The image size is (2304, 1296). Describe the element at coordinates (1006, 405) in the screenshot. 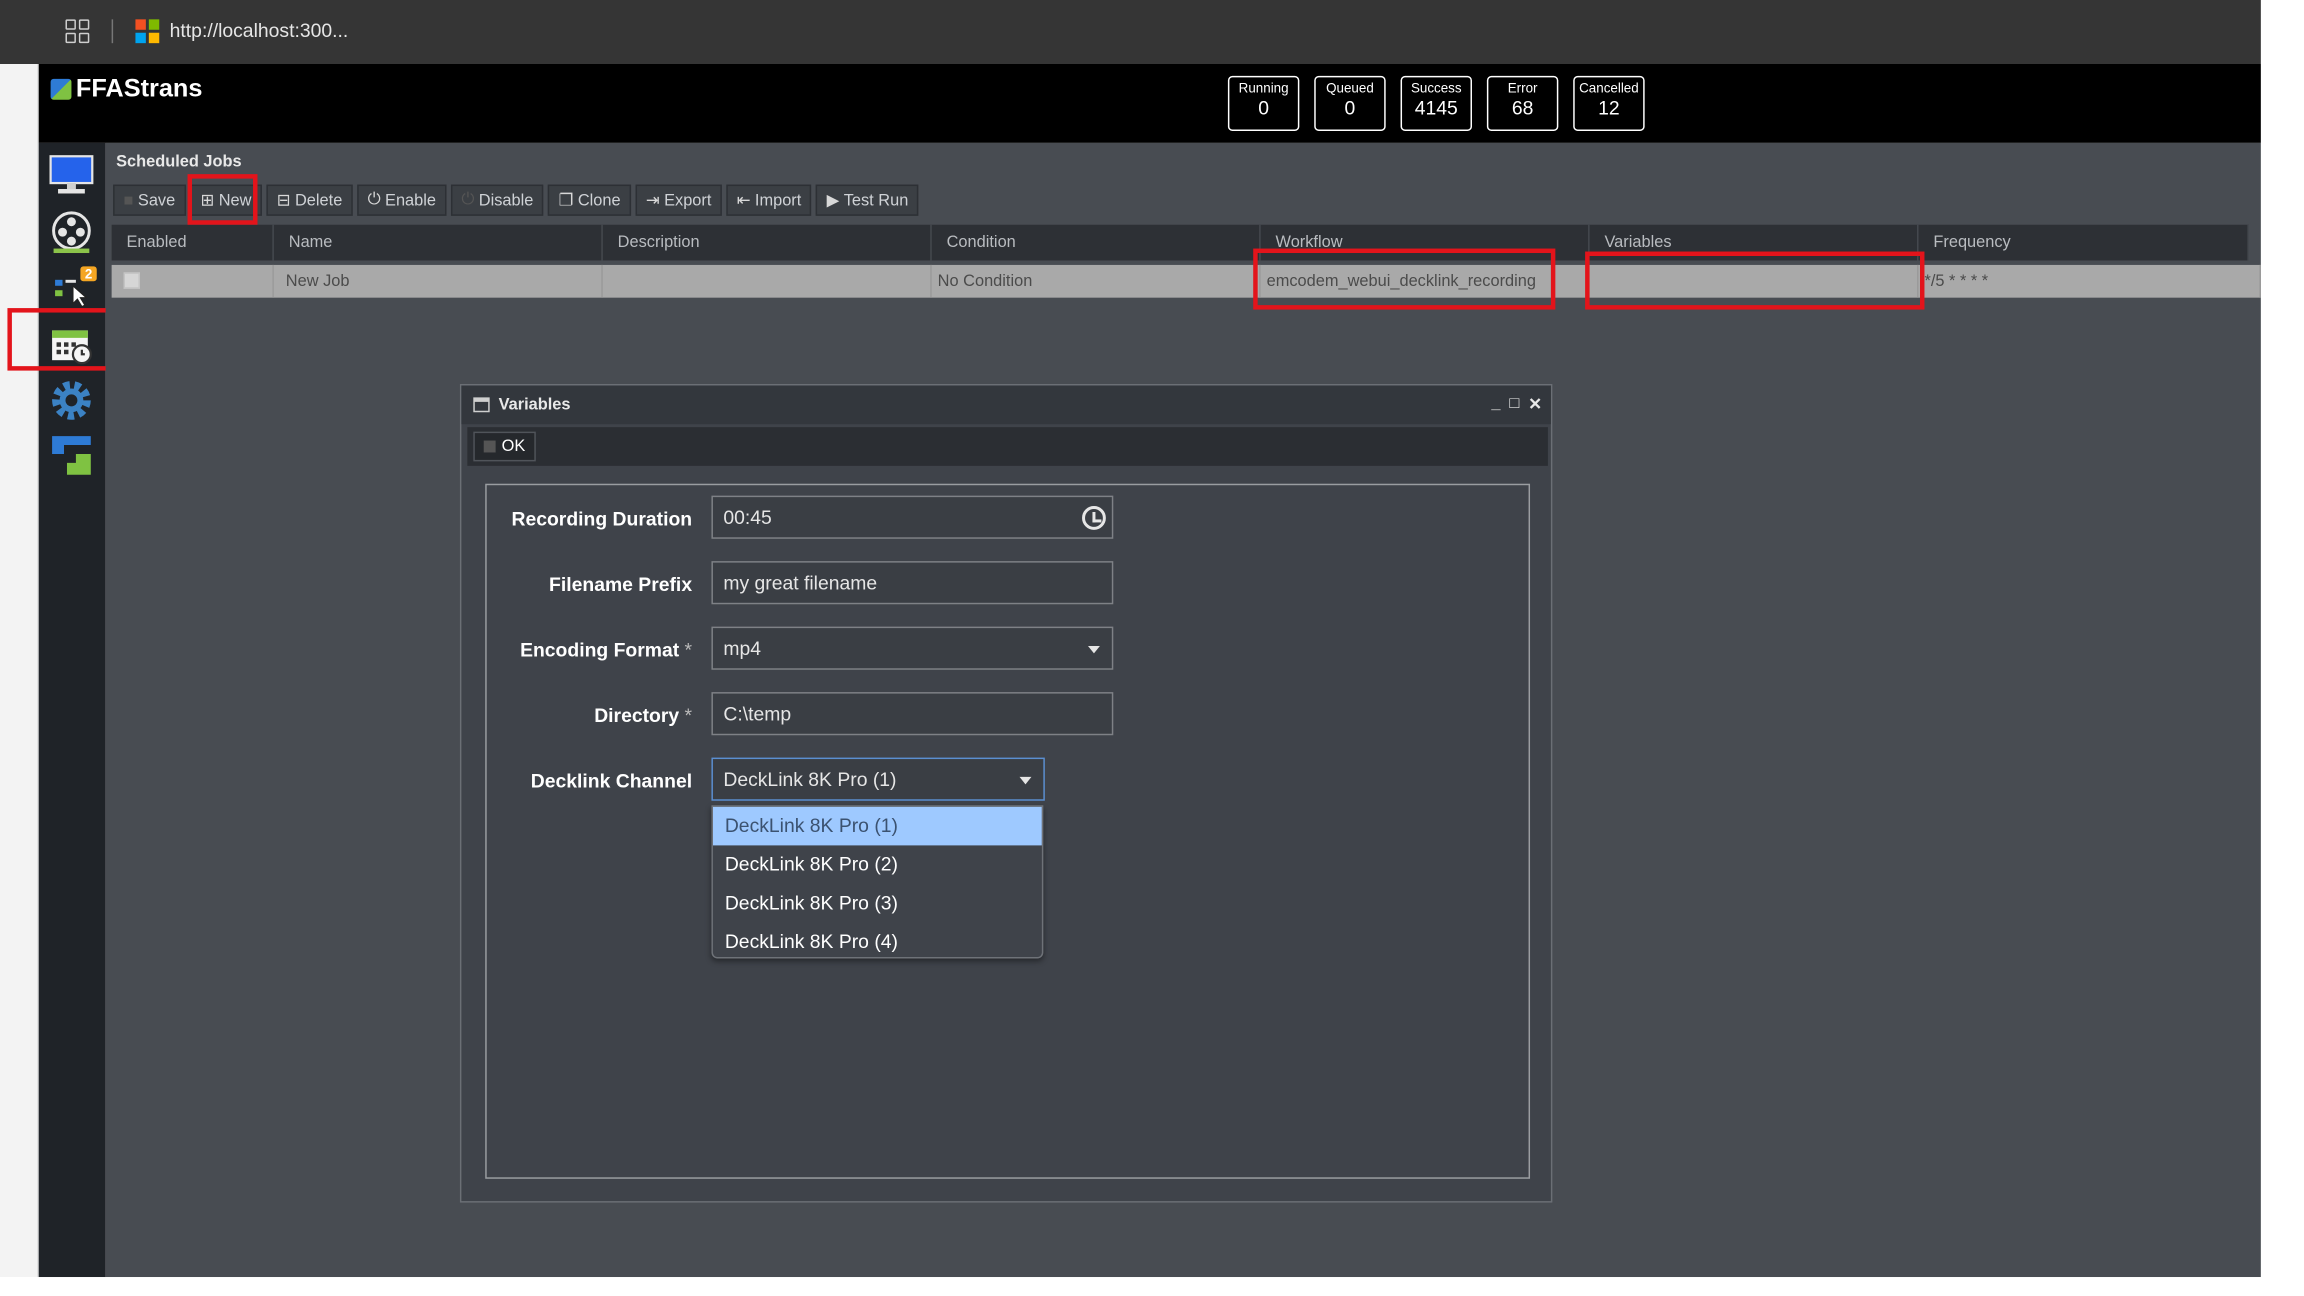

I see `dialog-titlebar: Variables` at that location.